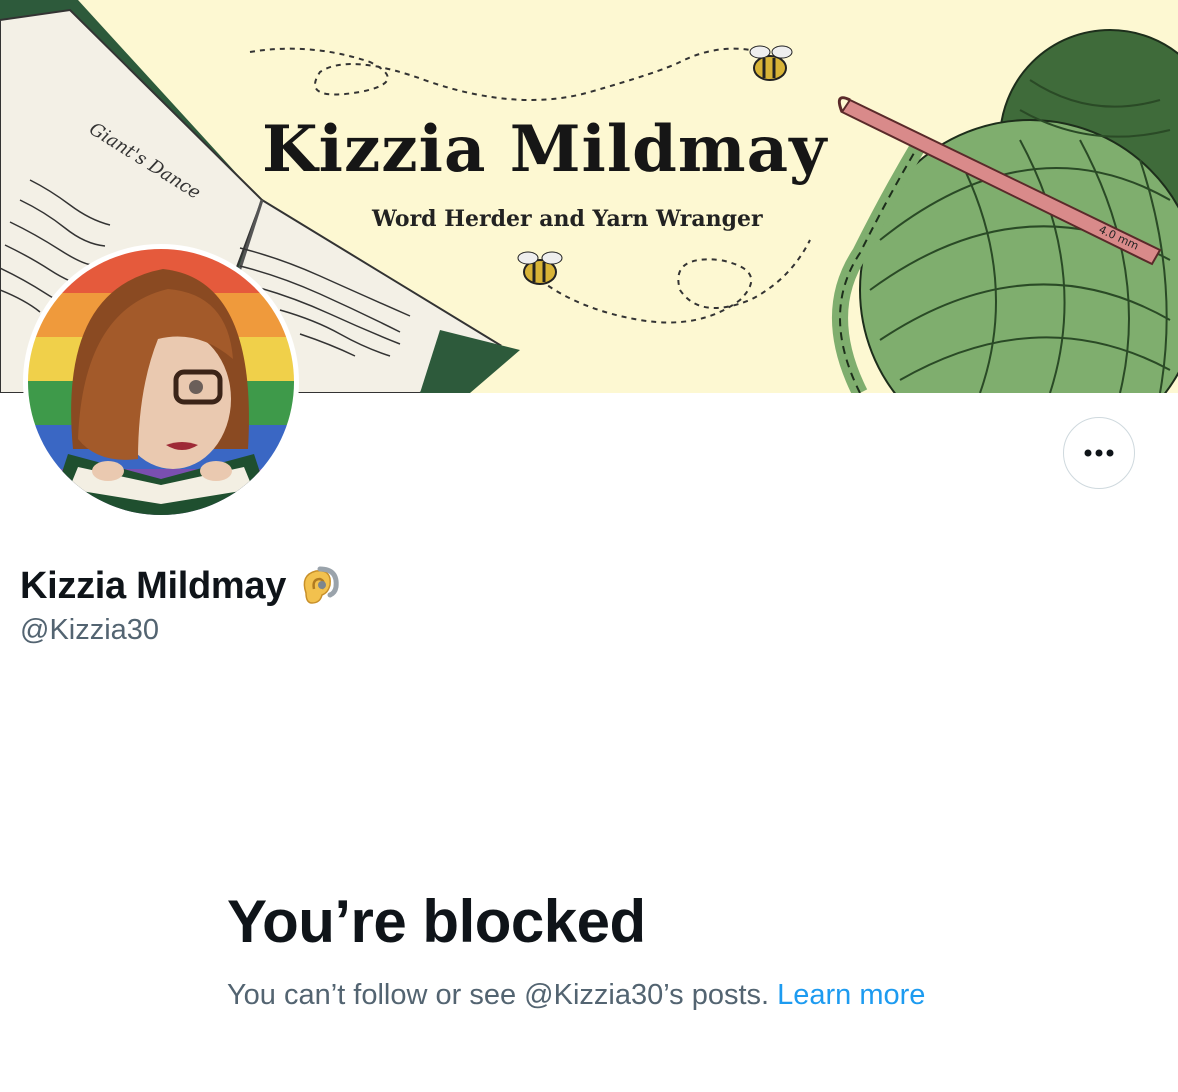 The width and height of the screenshot is (1178, 1092). I want to click on learn-more-link: Learn more, so click(851, 995).